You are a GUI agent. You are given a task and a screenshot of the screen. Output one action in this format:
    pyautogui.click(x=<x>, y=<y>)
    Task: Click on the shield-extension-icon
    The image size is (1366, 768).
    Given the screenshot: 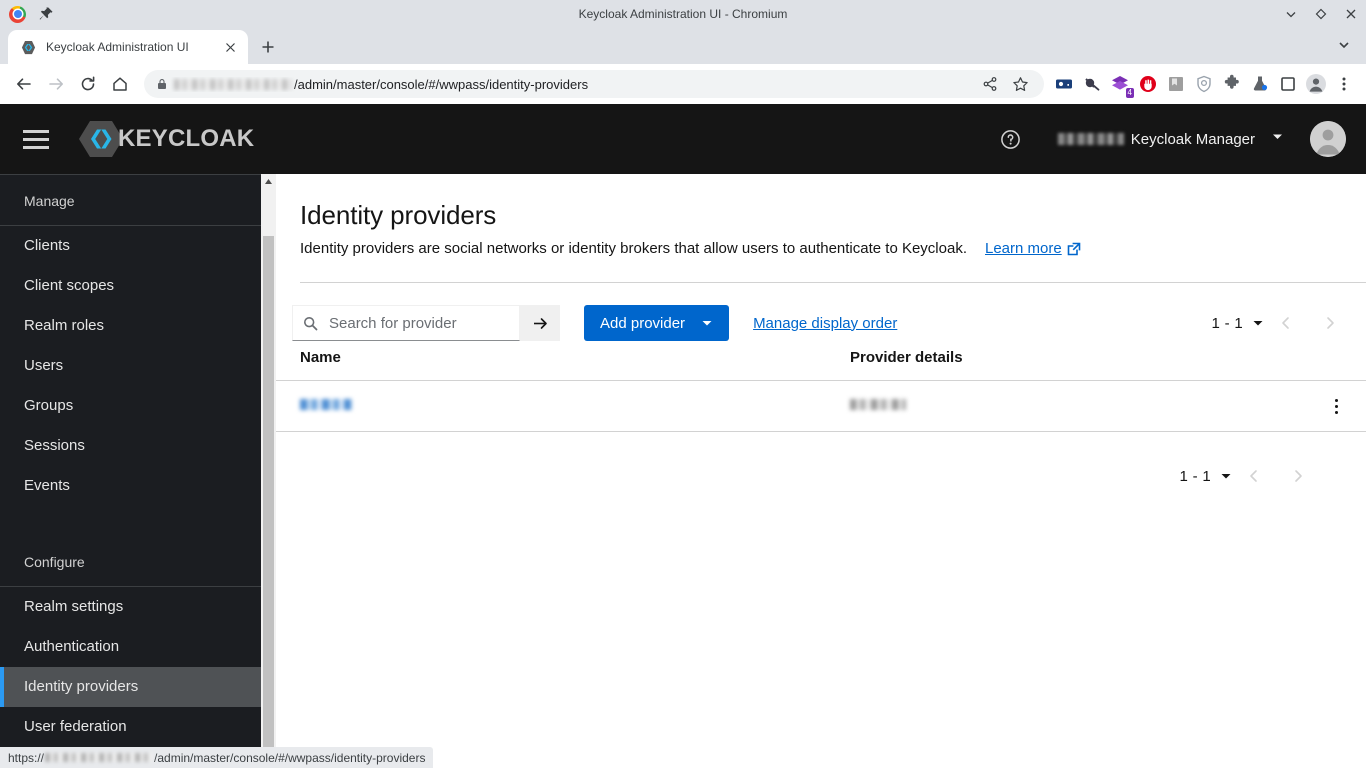 What is the action you would take?
    pyautogui.click(x=1204, y=84)
    